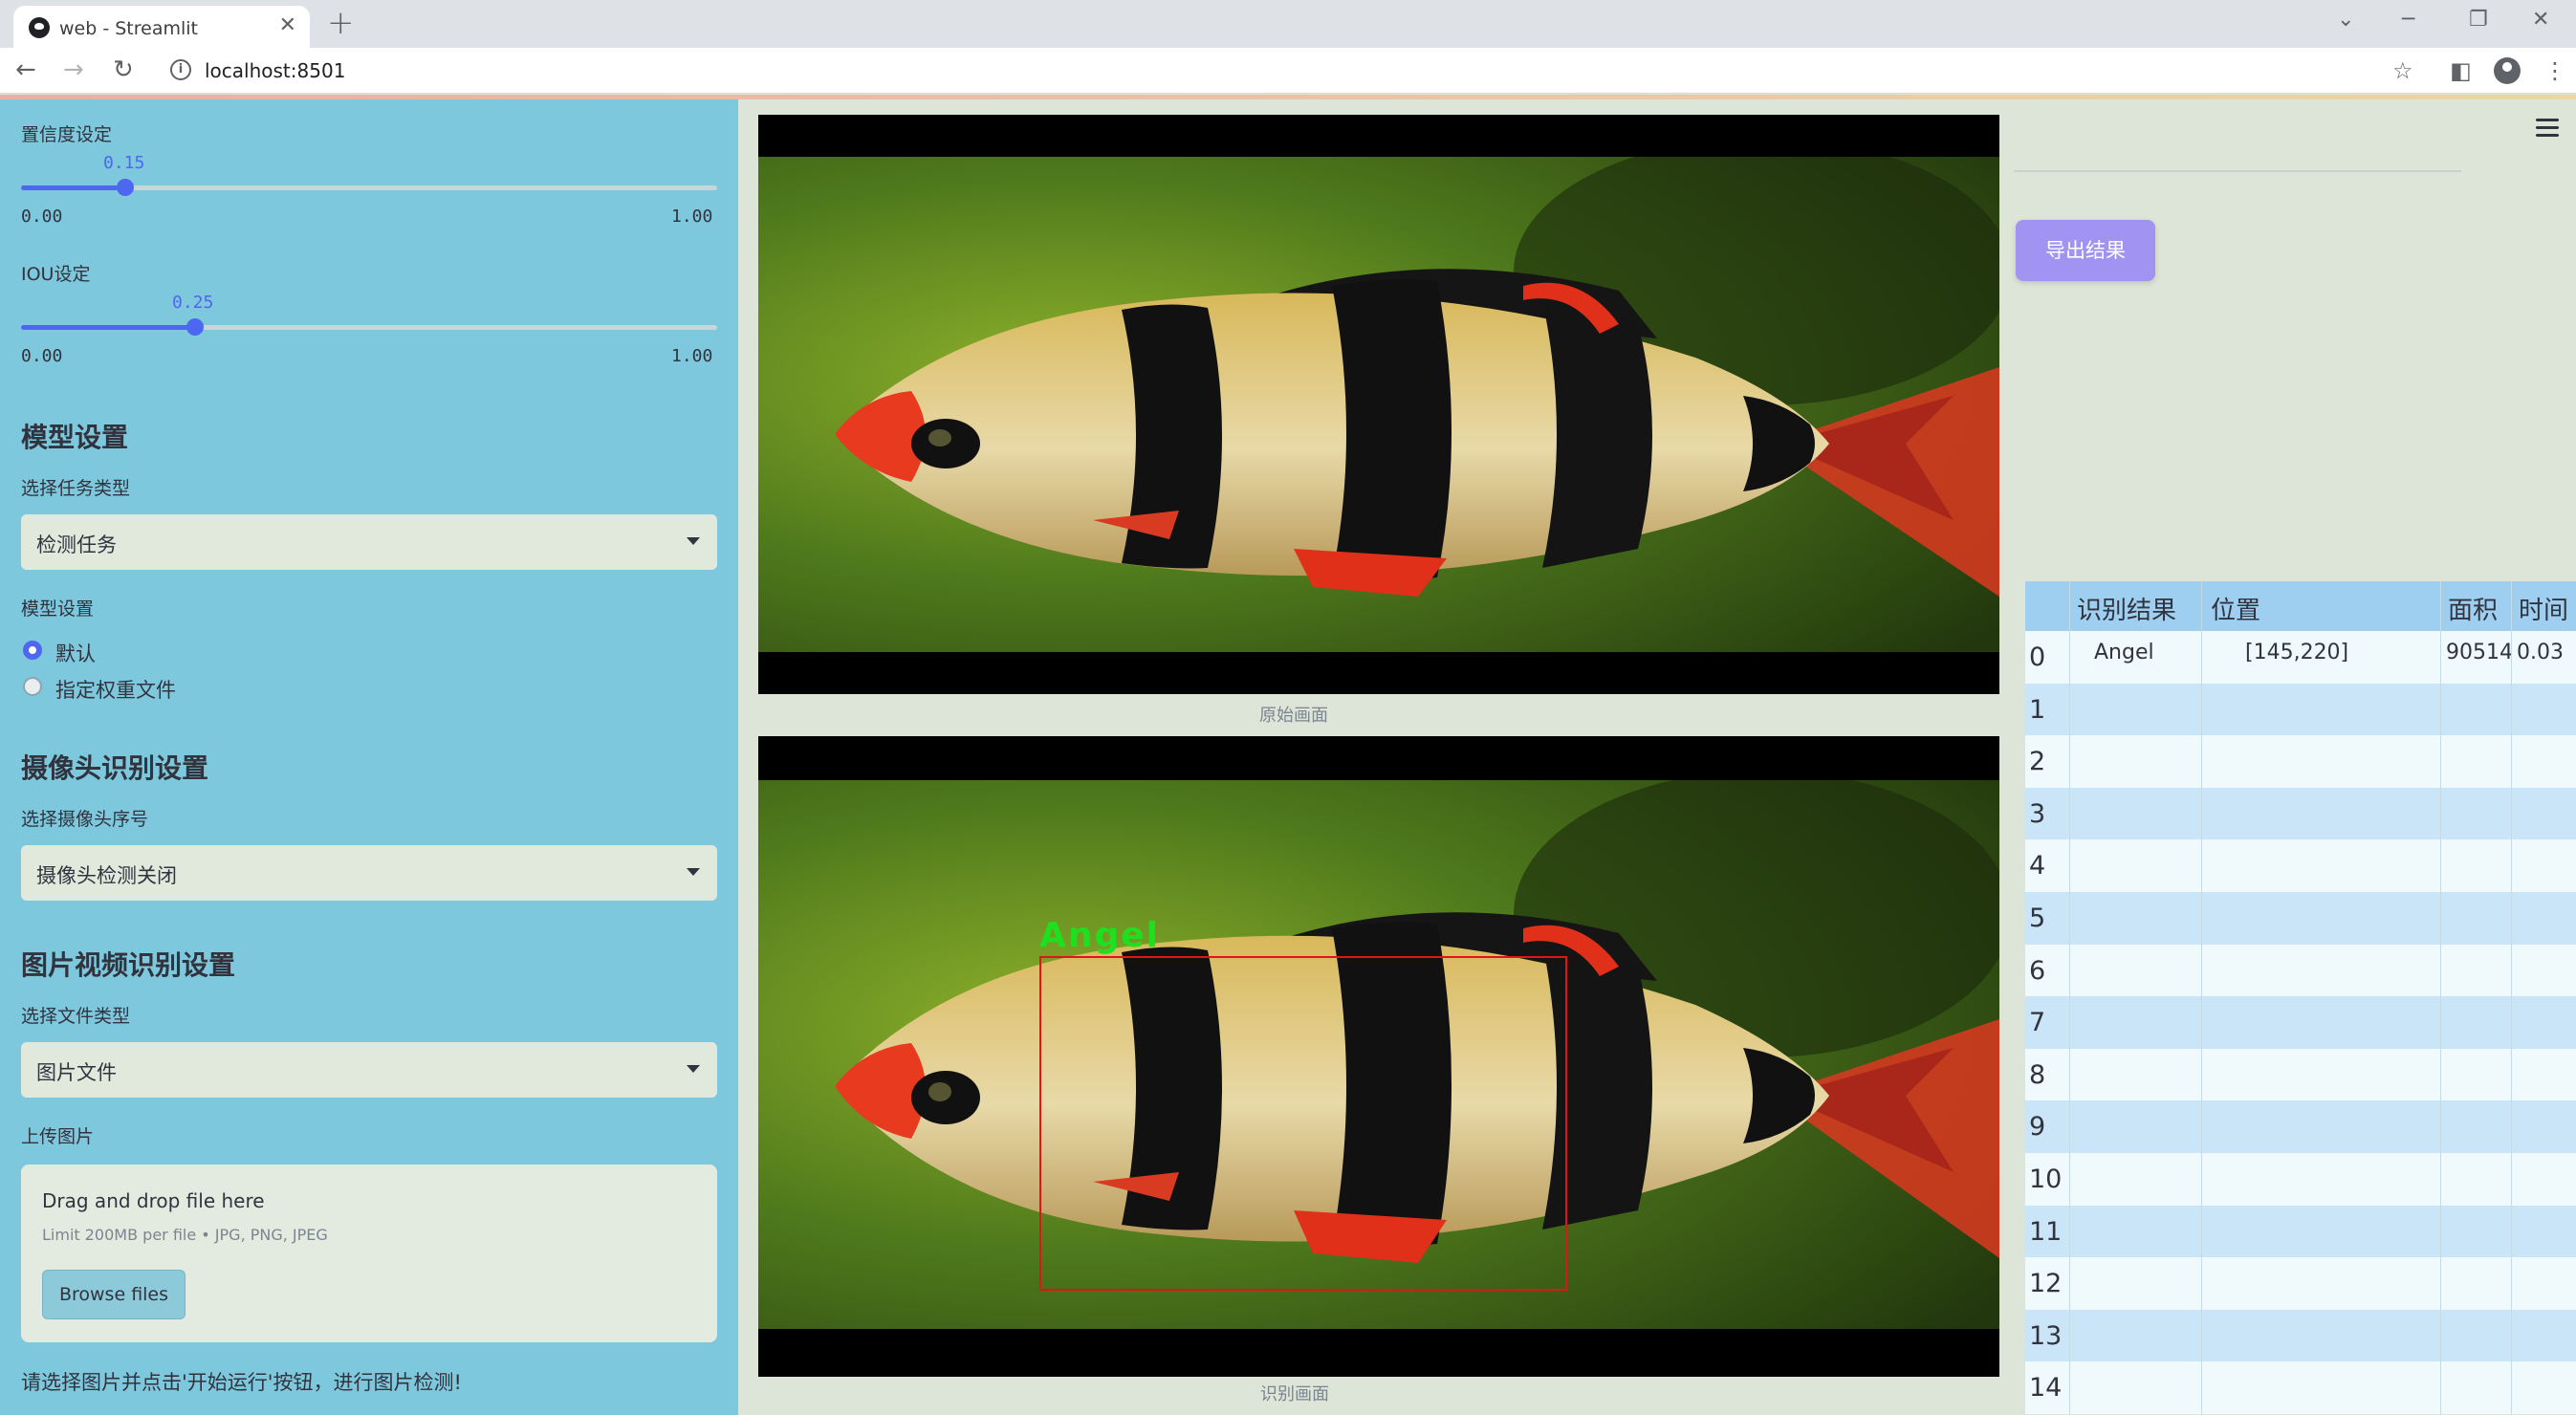 The height and width of the screenshot is (1415, 2576). Describe the element at coordinates (2507, 71) in the screenshot. I see `profile-avatar-icon` at that location.